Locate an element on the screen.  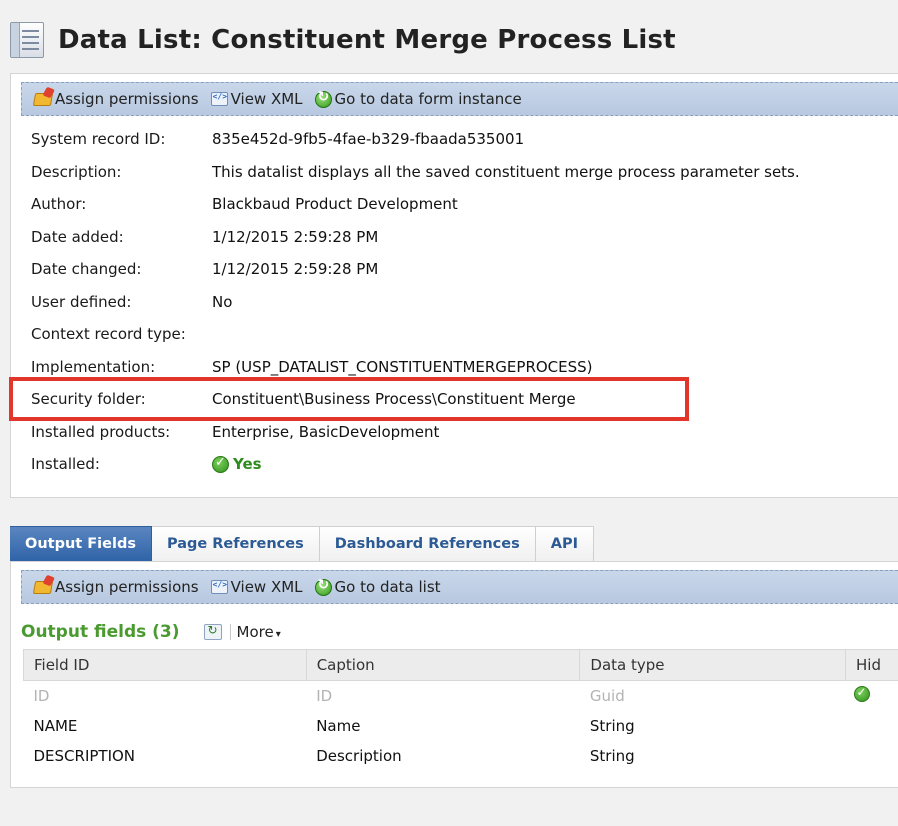
cell-field-id: DESCRIPTION is located at coordinates (84, 755).